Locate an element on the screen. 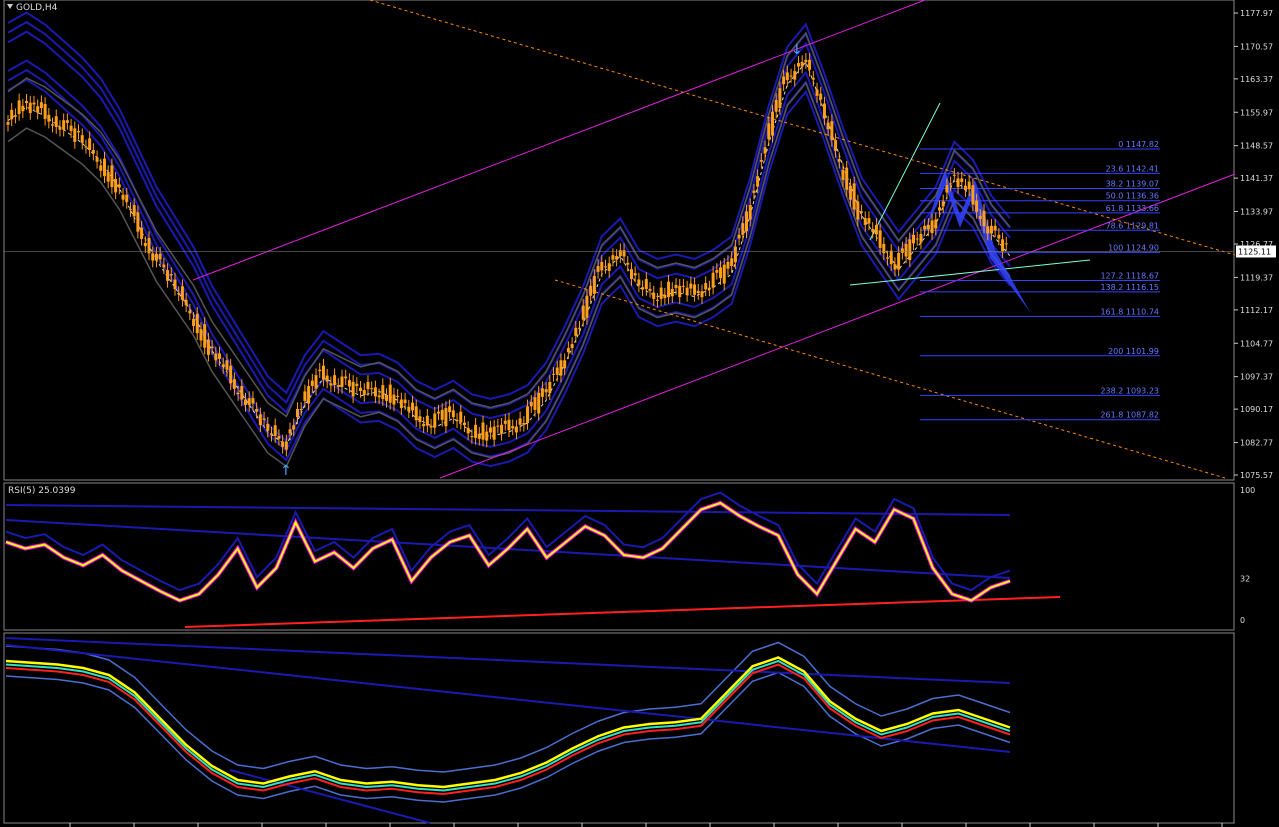 Image resolution: width=1279 pixels, height=827 pixels. price-tick-label: 1097.37 is located at coordinates (1256, 377).